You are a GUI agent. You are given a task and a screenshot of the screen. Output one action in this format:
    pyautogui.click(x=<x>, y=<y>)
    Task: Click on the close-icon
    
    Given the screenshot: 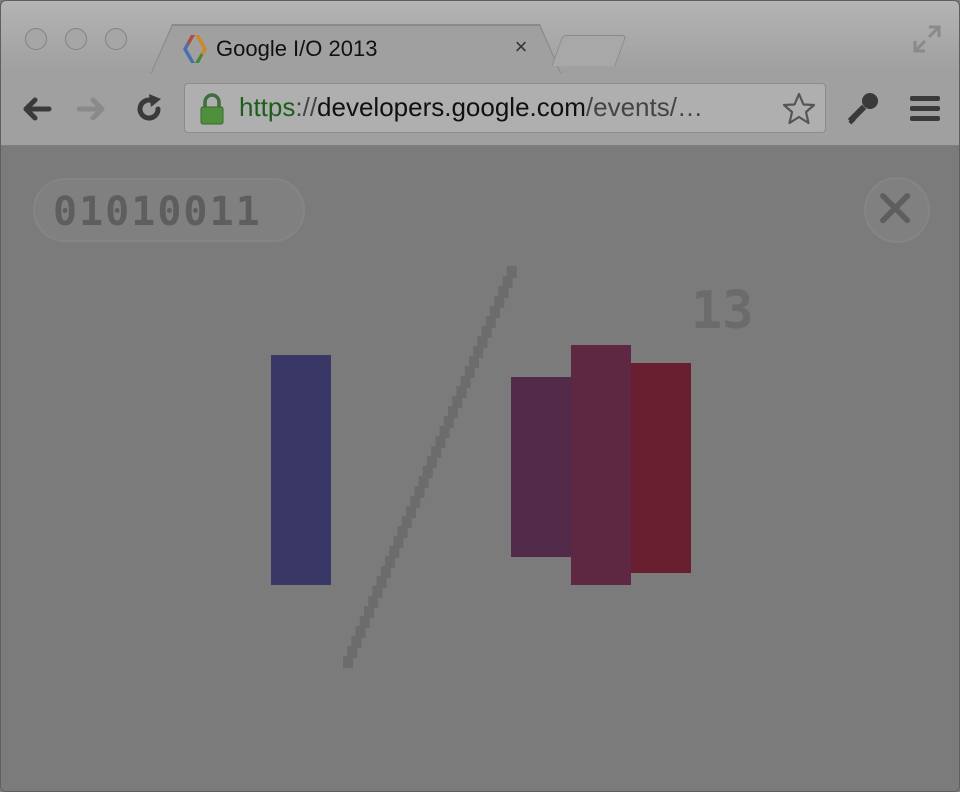 What is the action you would take?
    pyautogui.click(x=895, y=208)
    